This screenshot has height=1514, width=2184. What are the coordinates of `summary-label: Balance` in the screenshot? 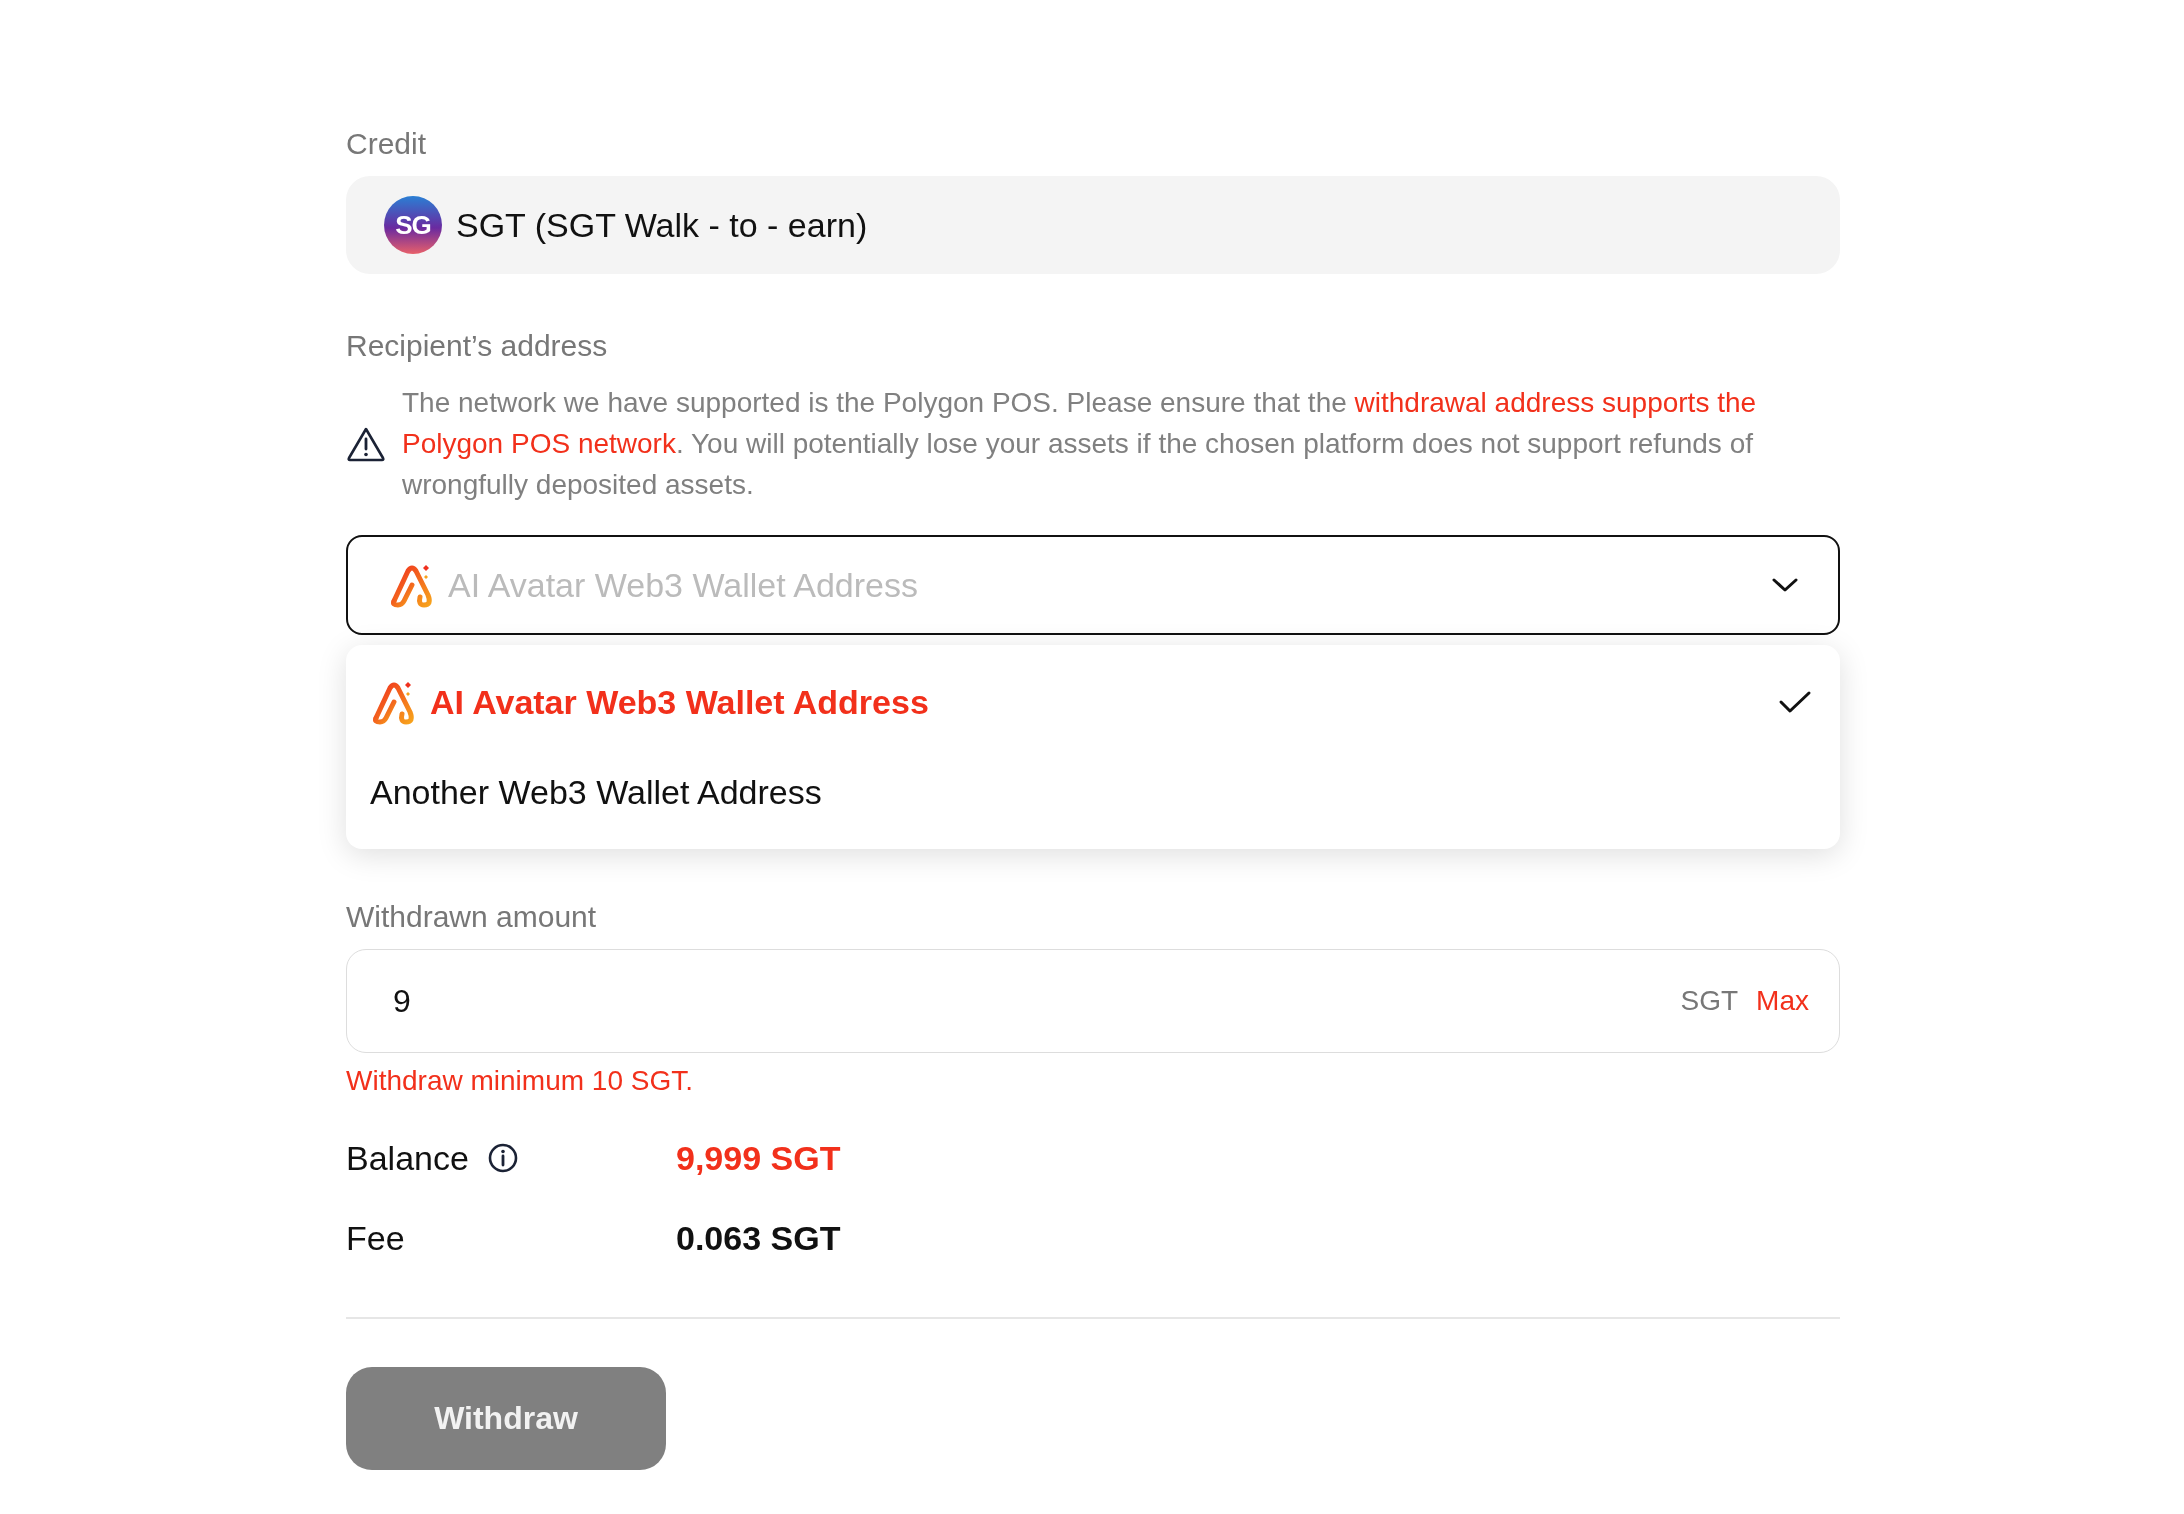 It's located at (407, 1158).